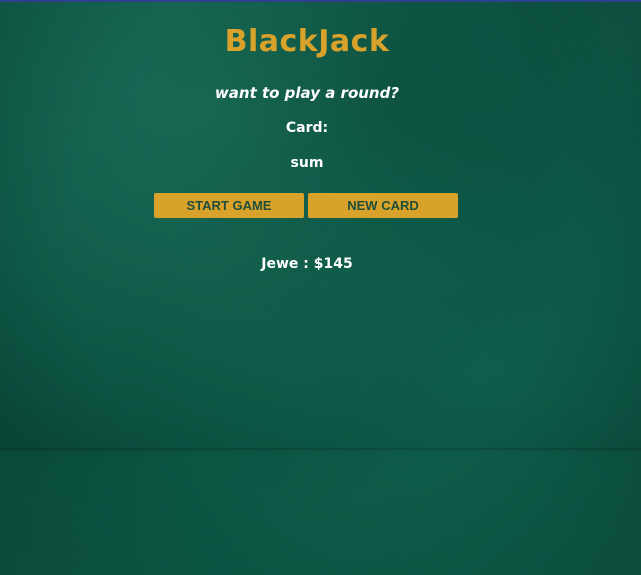  What do you see at coordinates (307, 93) in the screenshot?
I see `message-text: want to play a round?` at bounding box center [307, 93].